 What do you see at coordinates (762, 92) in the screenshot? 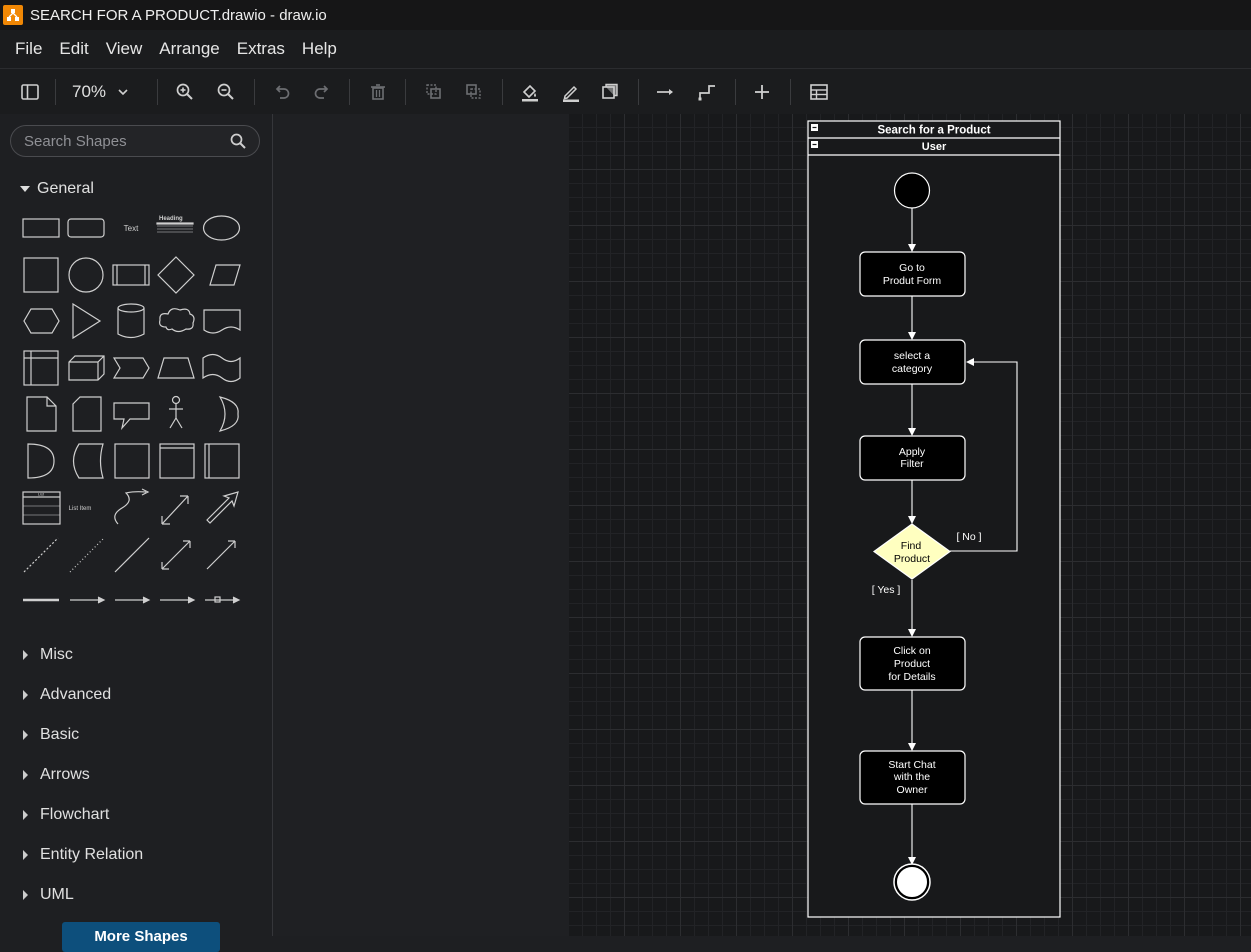
I see `insert-plus-icon` at bounding box center [762, 92].